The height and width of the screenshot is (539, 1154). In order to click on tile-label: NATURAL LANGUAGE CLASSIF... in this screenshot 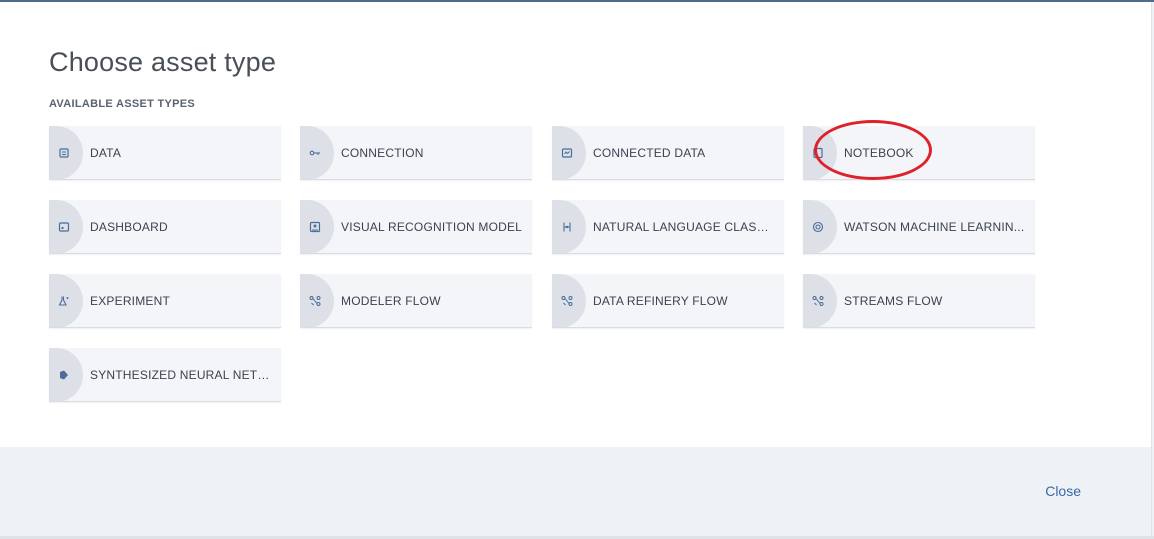, I will do `click(684, 227)`.